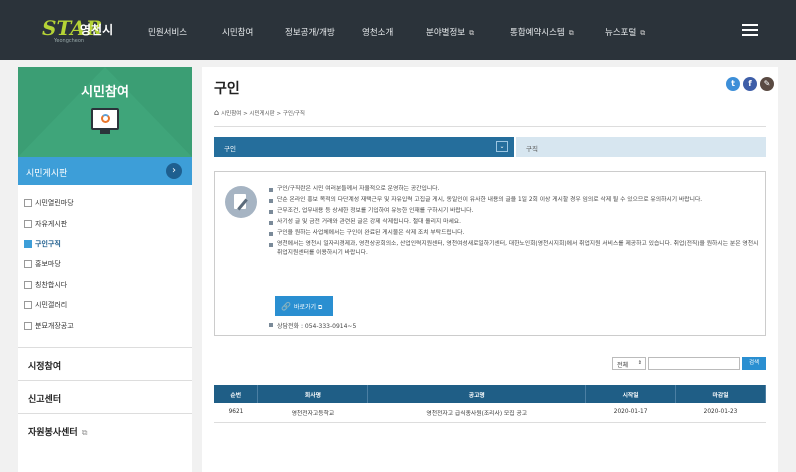 This screenshot has height=472, width=796. Describe the element at coordinates (241, 202) in the screenshot. I see `notice-pencil-icon` at that location.